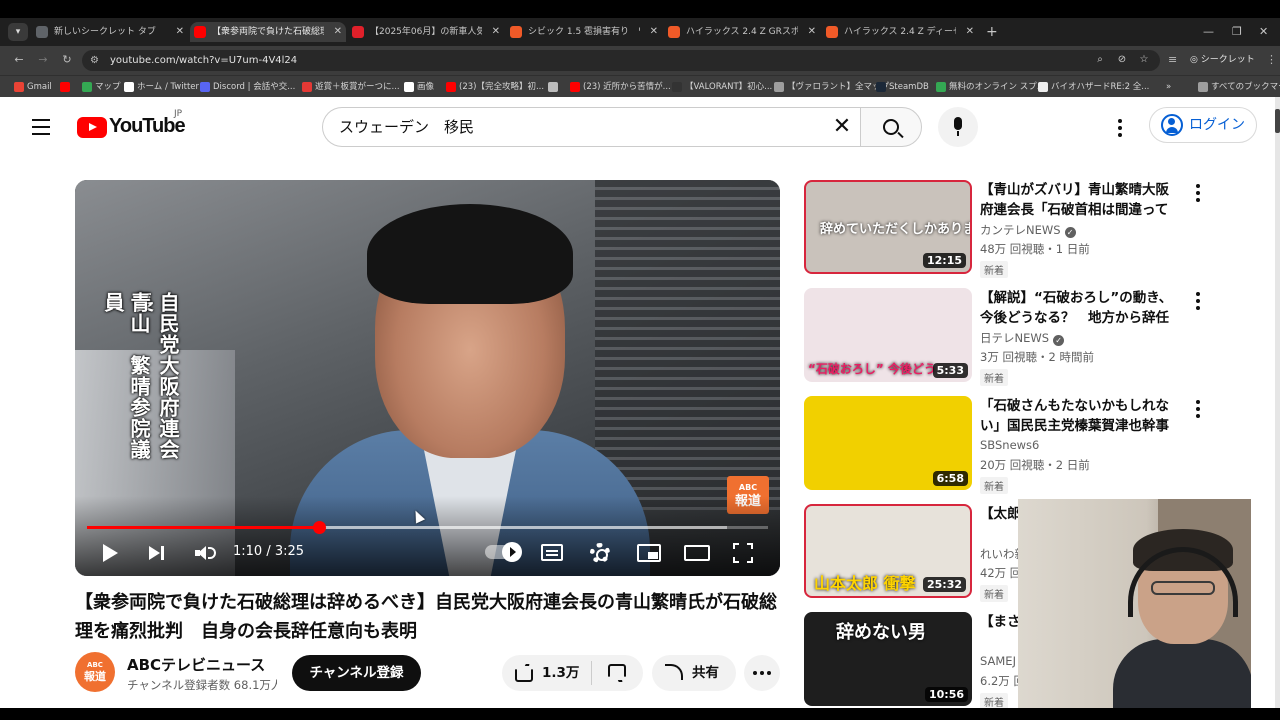 The image size is (1280, 720). What do you see at coordinates (600, 553) in the screenshot?
I see `settings-gear-icon` at bounding box center [600, 553].